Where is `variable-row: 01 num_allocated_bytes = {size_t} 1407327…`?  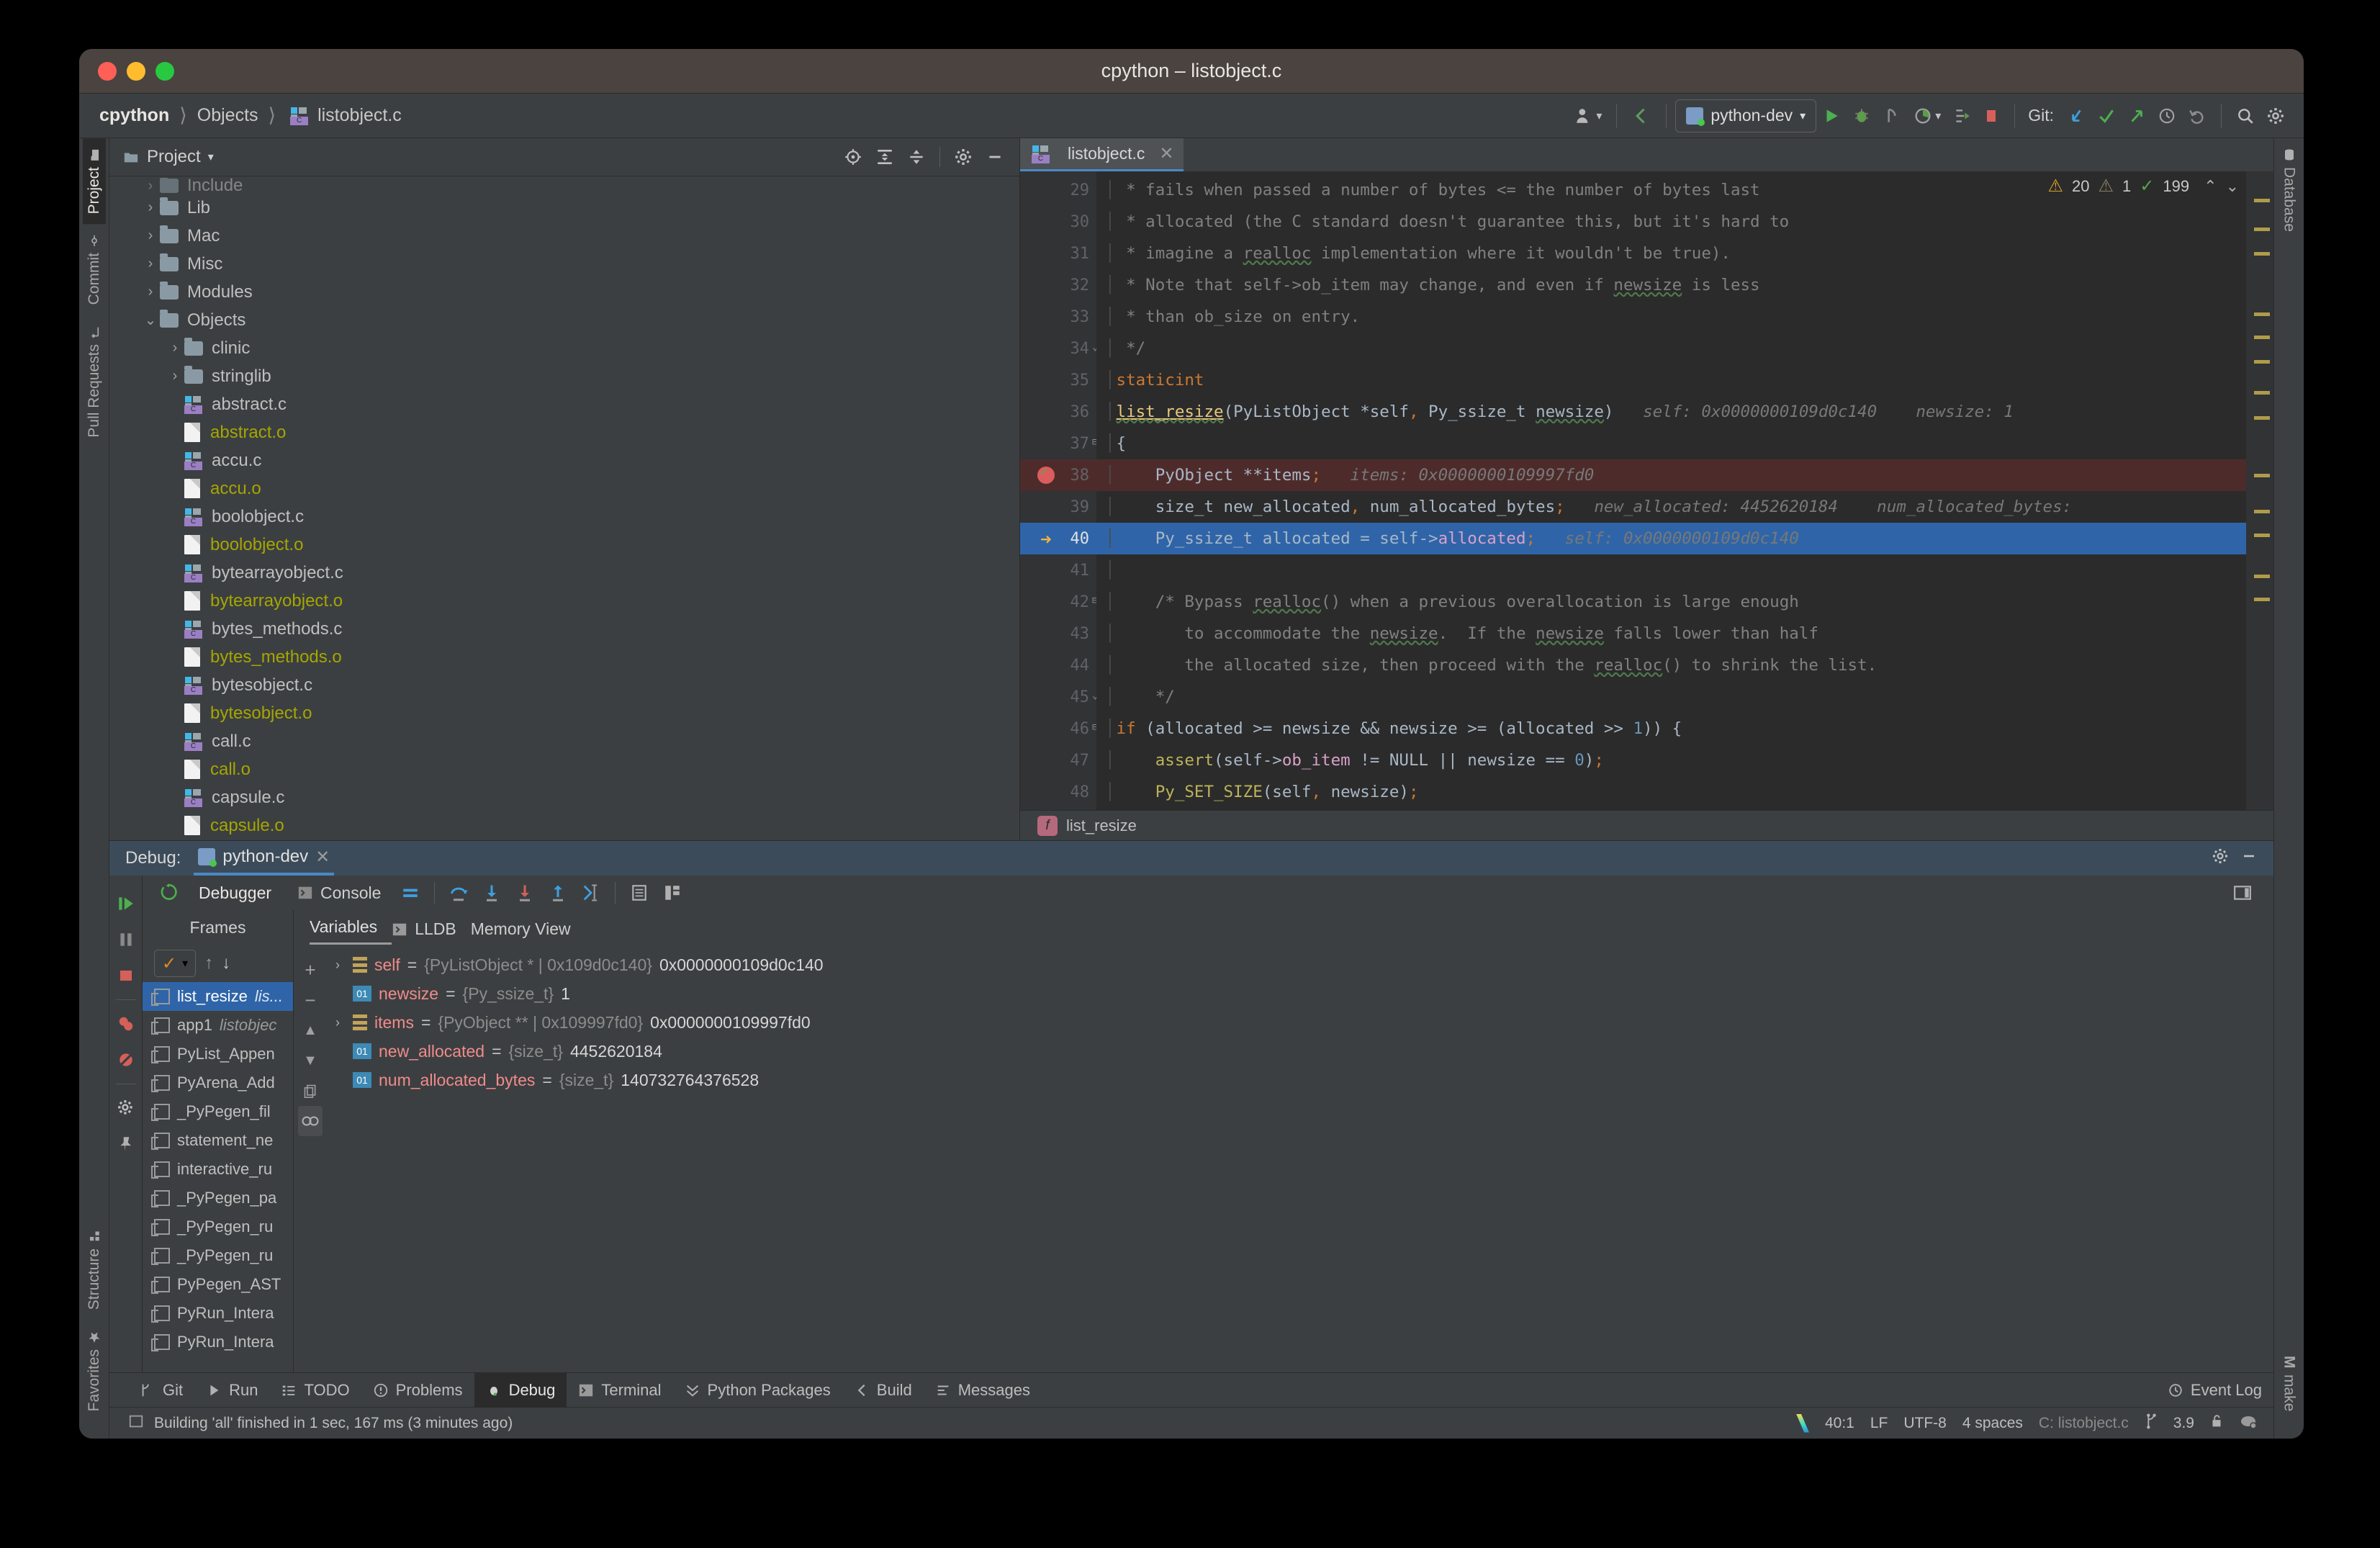
variable-row: 01 num_allocated_bytes = {size_t} 1407327… is located at coordinates (1284, 1080).